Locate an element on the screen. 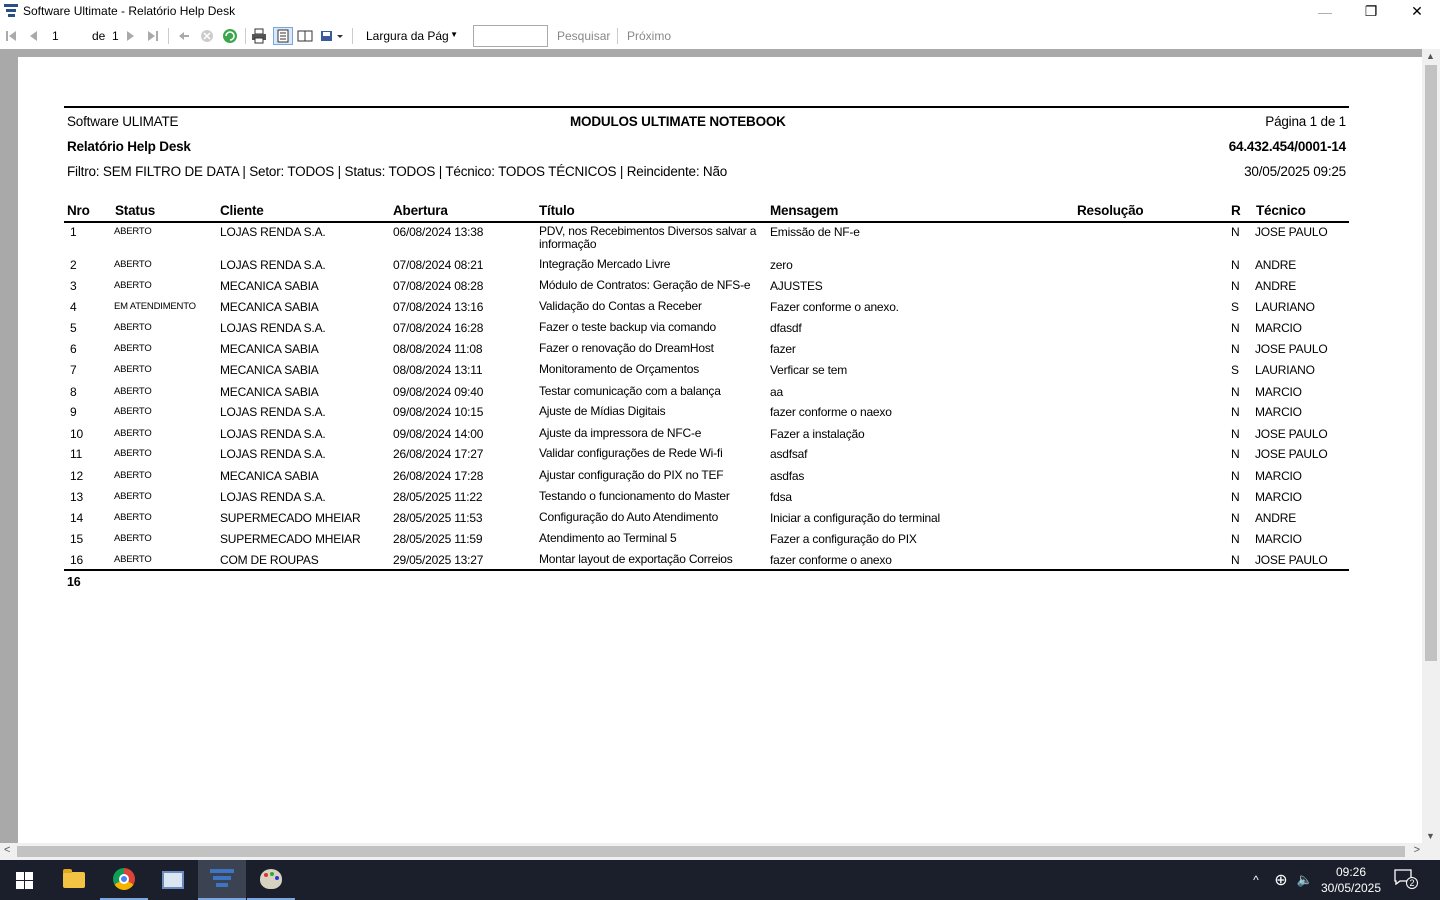 This screenshot has width=1440, height=900. row-abertura: 08/08/2024 13:11 is located at coordinates (438, 370).